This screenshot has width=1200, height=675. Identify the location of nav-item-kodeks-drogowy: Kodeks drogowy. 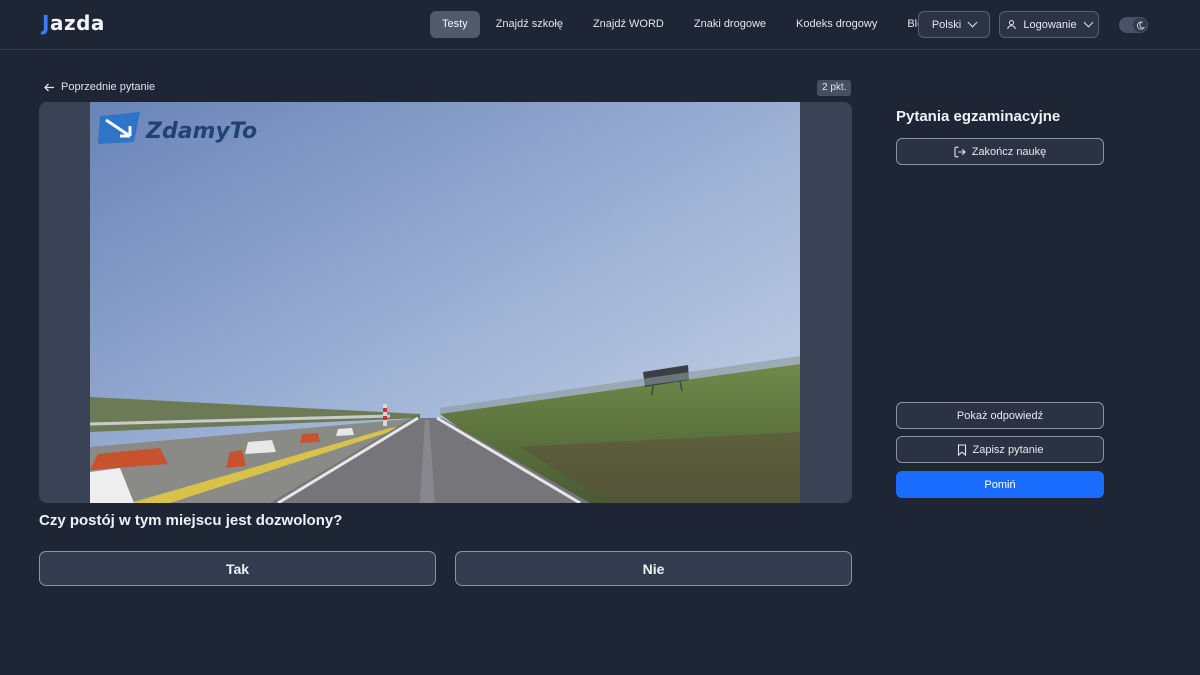
(836, 24).